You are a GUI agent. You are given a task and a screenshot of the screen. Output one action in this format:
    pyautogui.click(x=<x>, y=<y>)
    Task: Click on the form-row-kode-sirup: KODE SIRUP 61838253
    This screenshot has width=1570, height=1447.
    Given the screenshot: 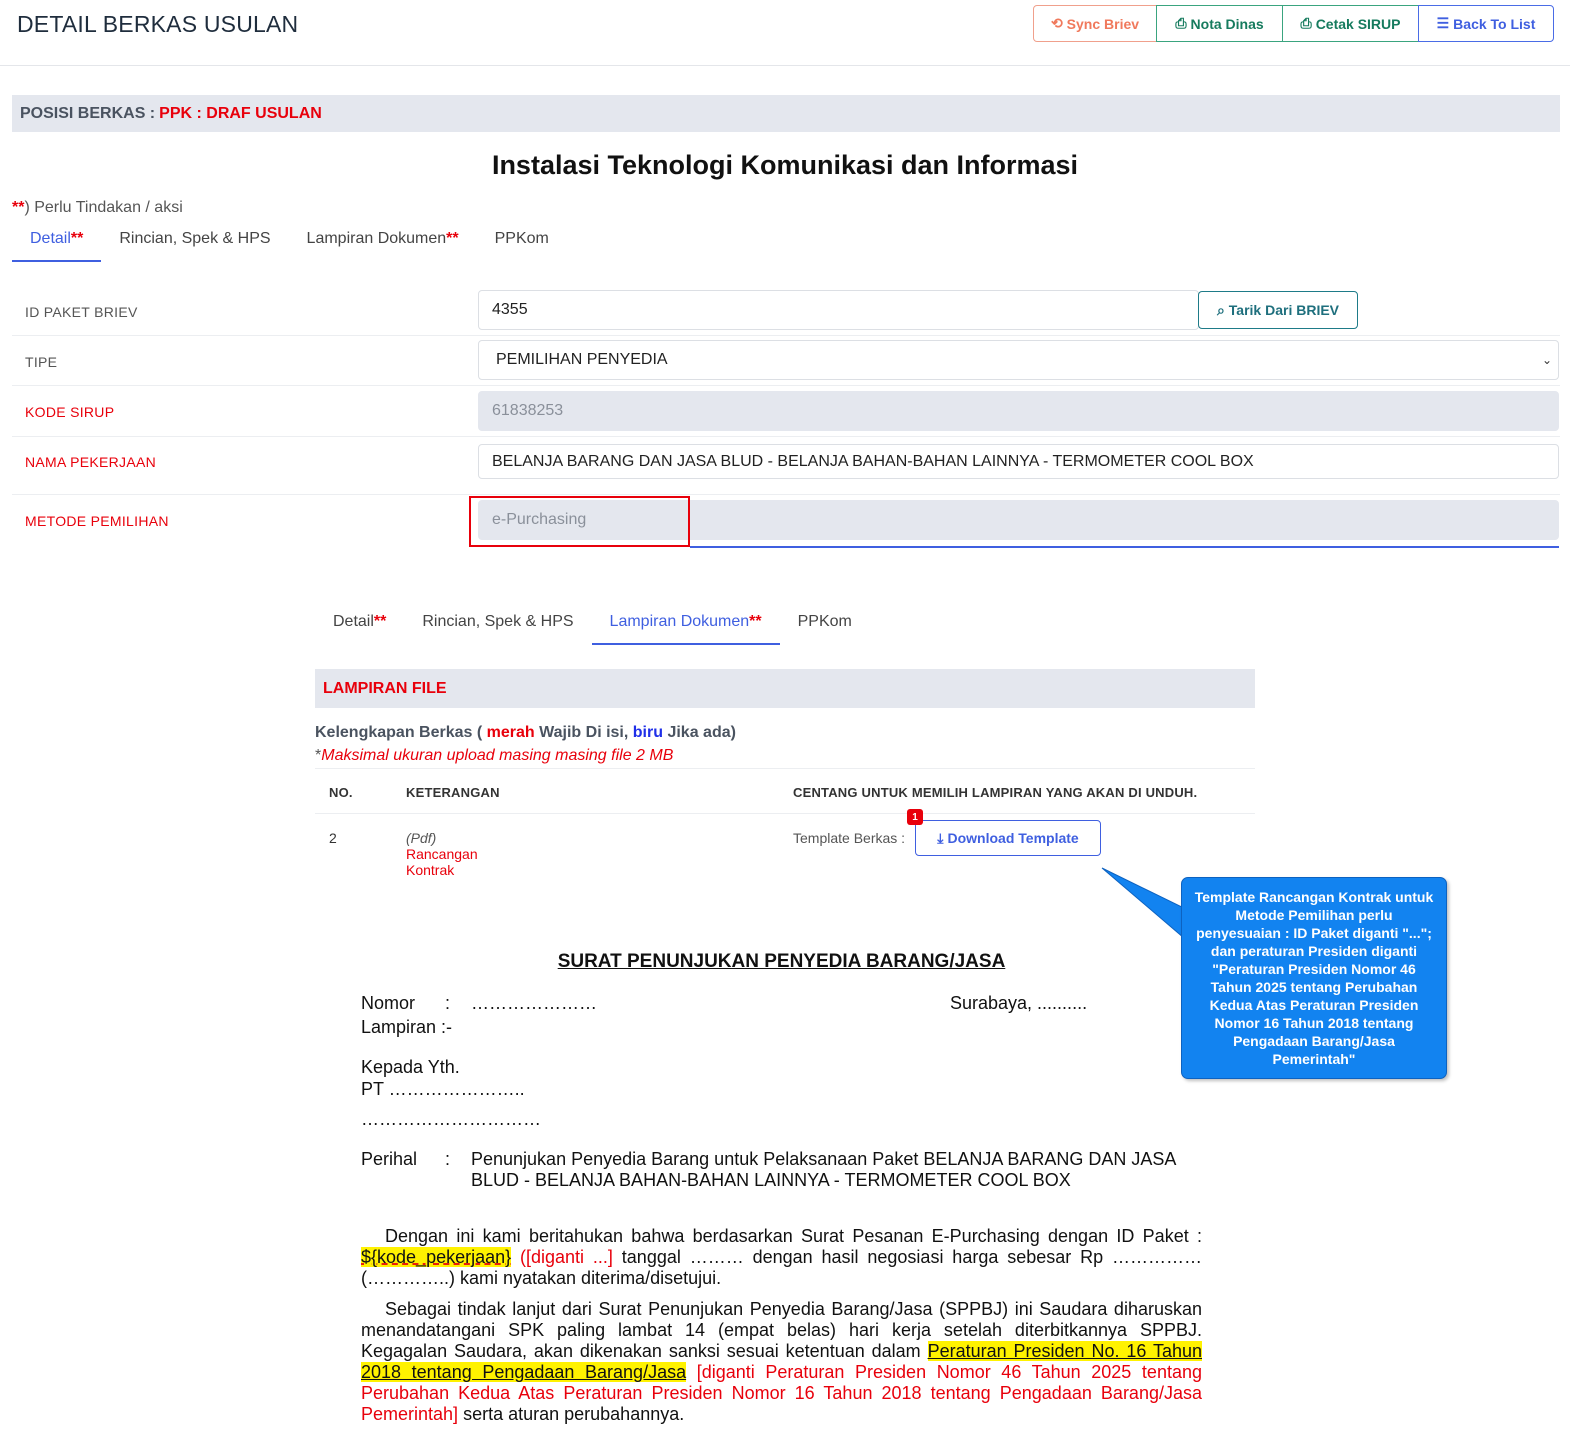 What is the action you would take?
    pyautogui.click(x=786, y=411)
    